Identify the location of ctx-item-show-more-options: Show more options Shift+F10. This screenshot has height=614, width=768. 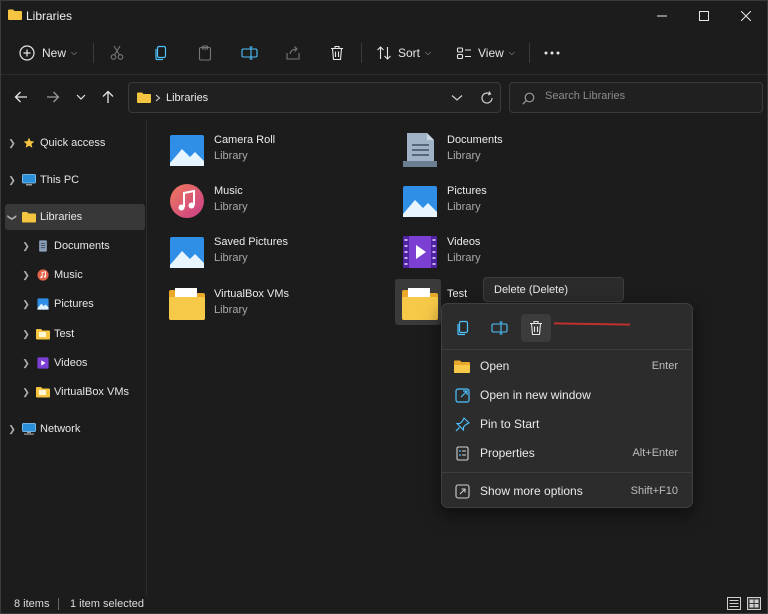
(567, 491).